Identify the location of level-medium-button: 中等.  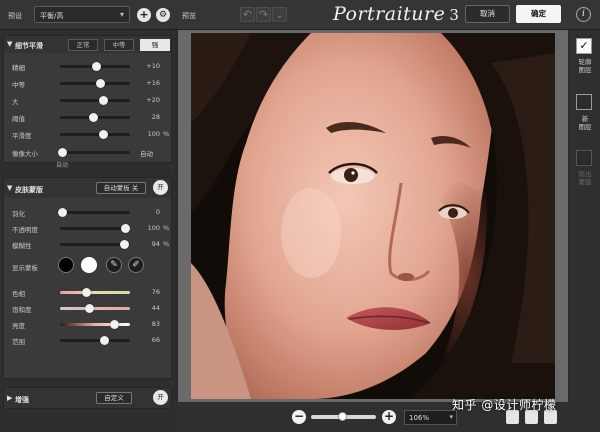
(119, 45).